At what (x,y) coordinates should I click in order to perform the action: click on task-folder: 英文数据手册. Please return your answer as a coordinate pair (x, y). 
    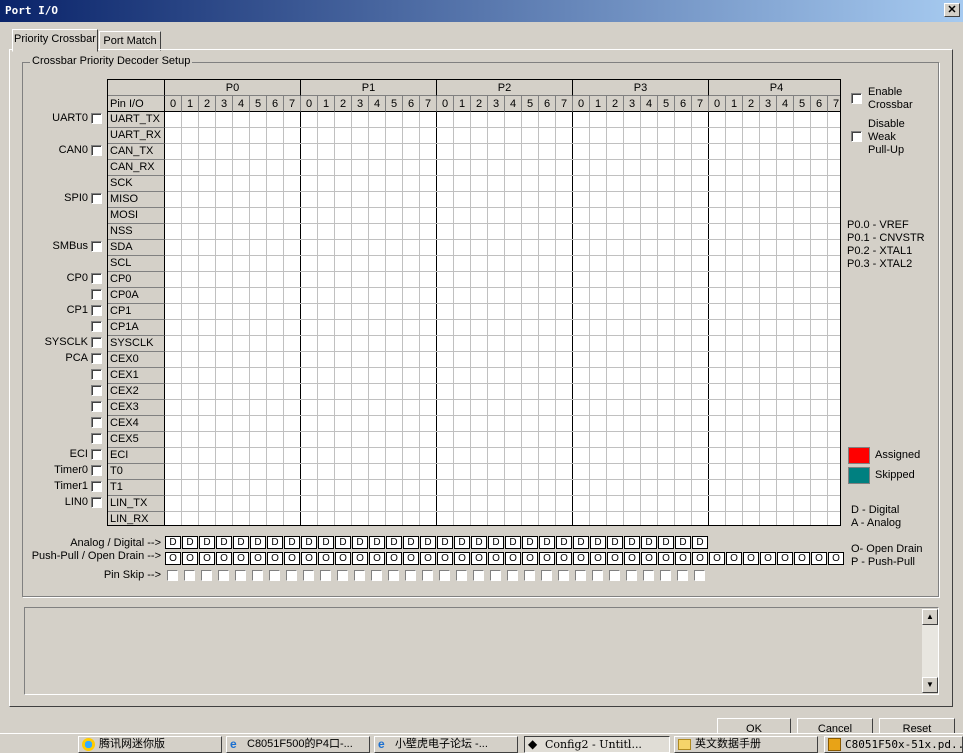
    Looking at the image, I should click on (746, 744).